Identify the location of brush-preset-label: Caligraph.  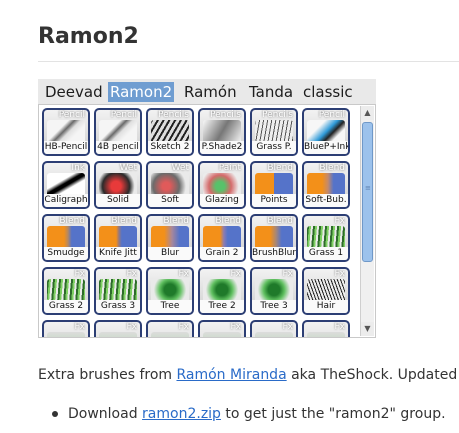
(66, 200).